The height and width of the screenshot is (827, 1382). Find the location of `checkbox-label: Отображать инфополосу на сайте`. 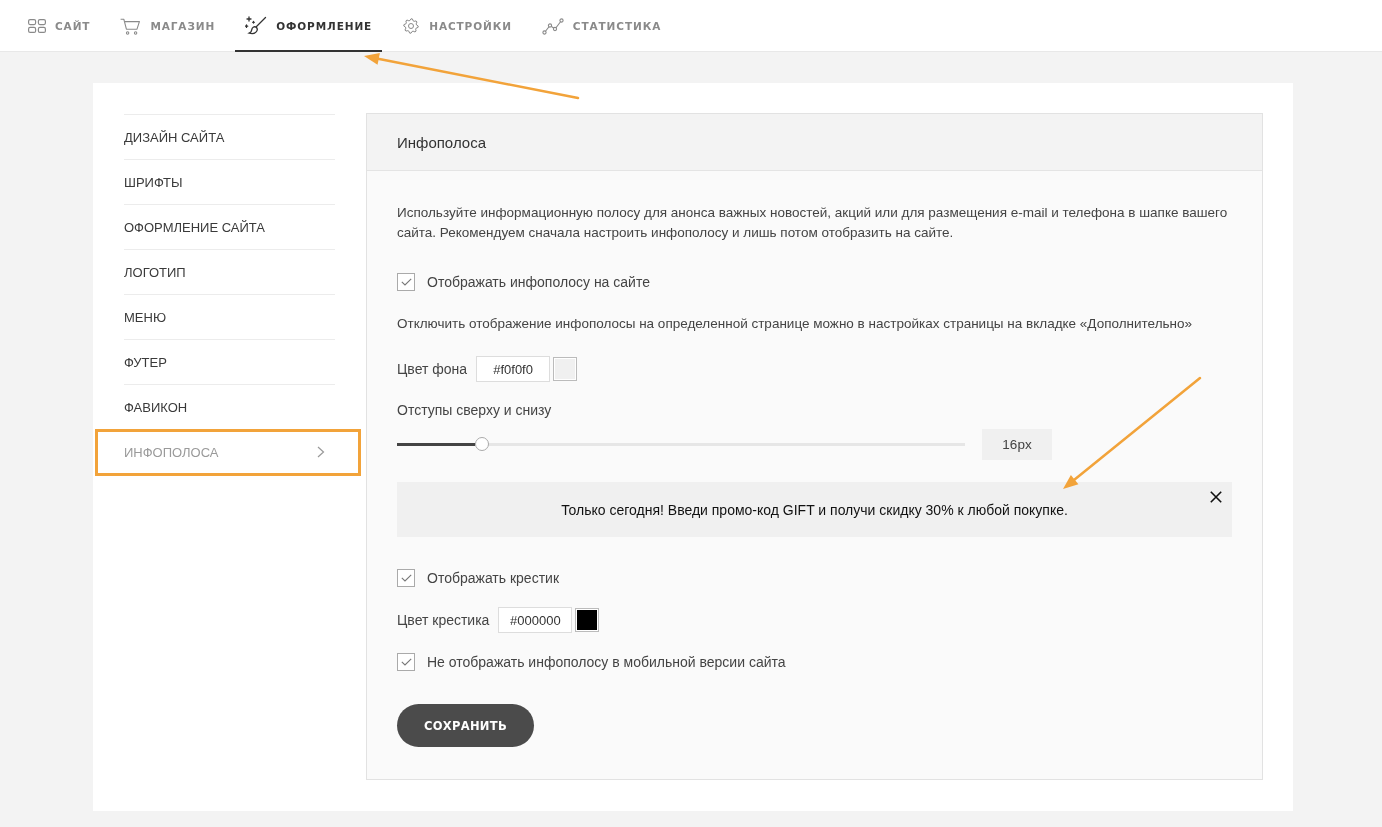

checkbox-label: Отображать инфополосу на сайте is located at coordinates (538, 282).